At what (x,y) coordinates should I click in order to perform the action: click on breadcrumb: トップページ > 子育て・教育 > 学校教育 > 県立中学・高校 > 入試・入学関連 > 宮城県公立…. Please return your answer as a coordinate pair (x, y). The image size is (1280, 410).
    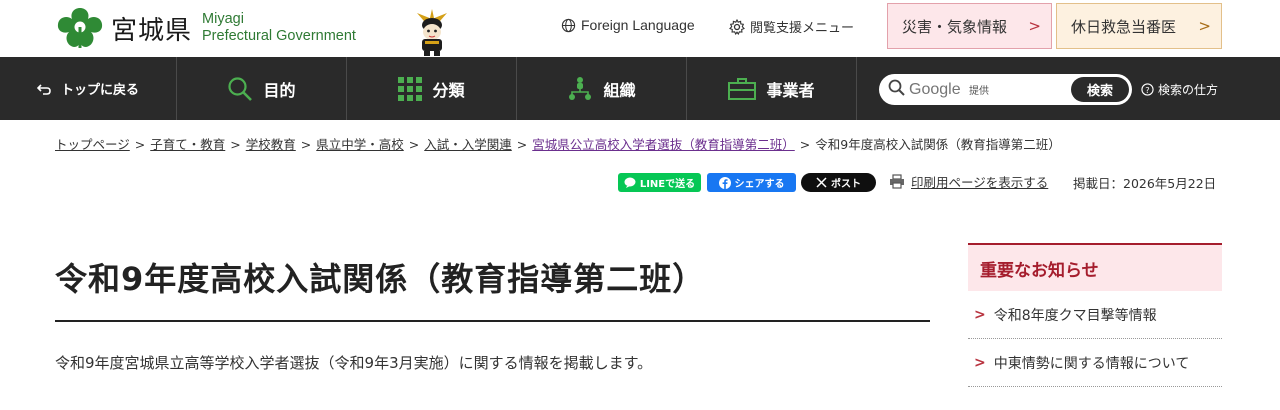
    Looking at the image, I should click on (640, 143).